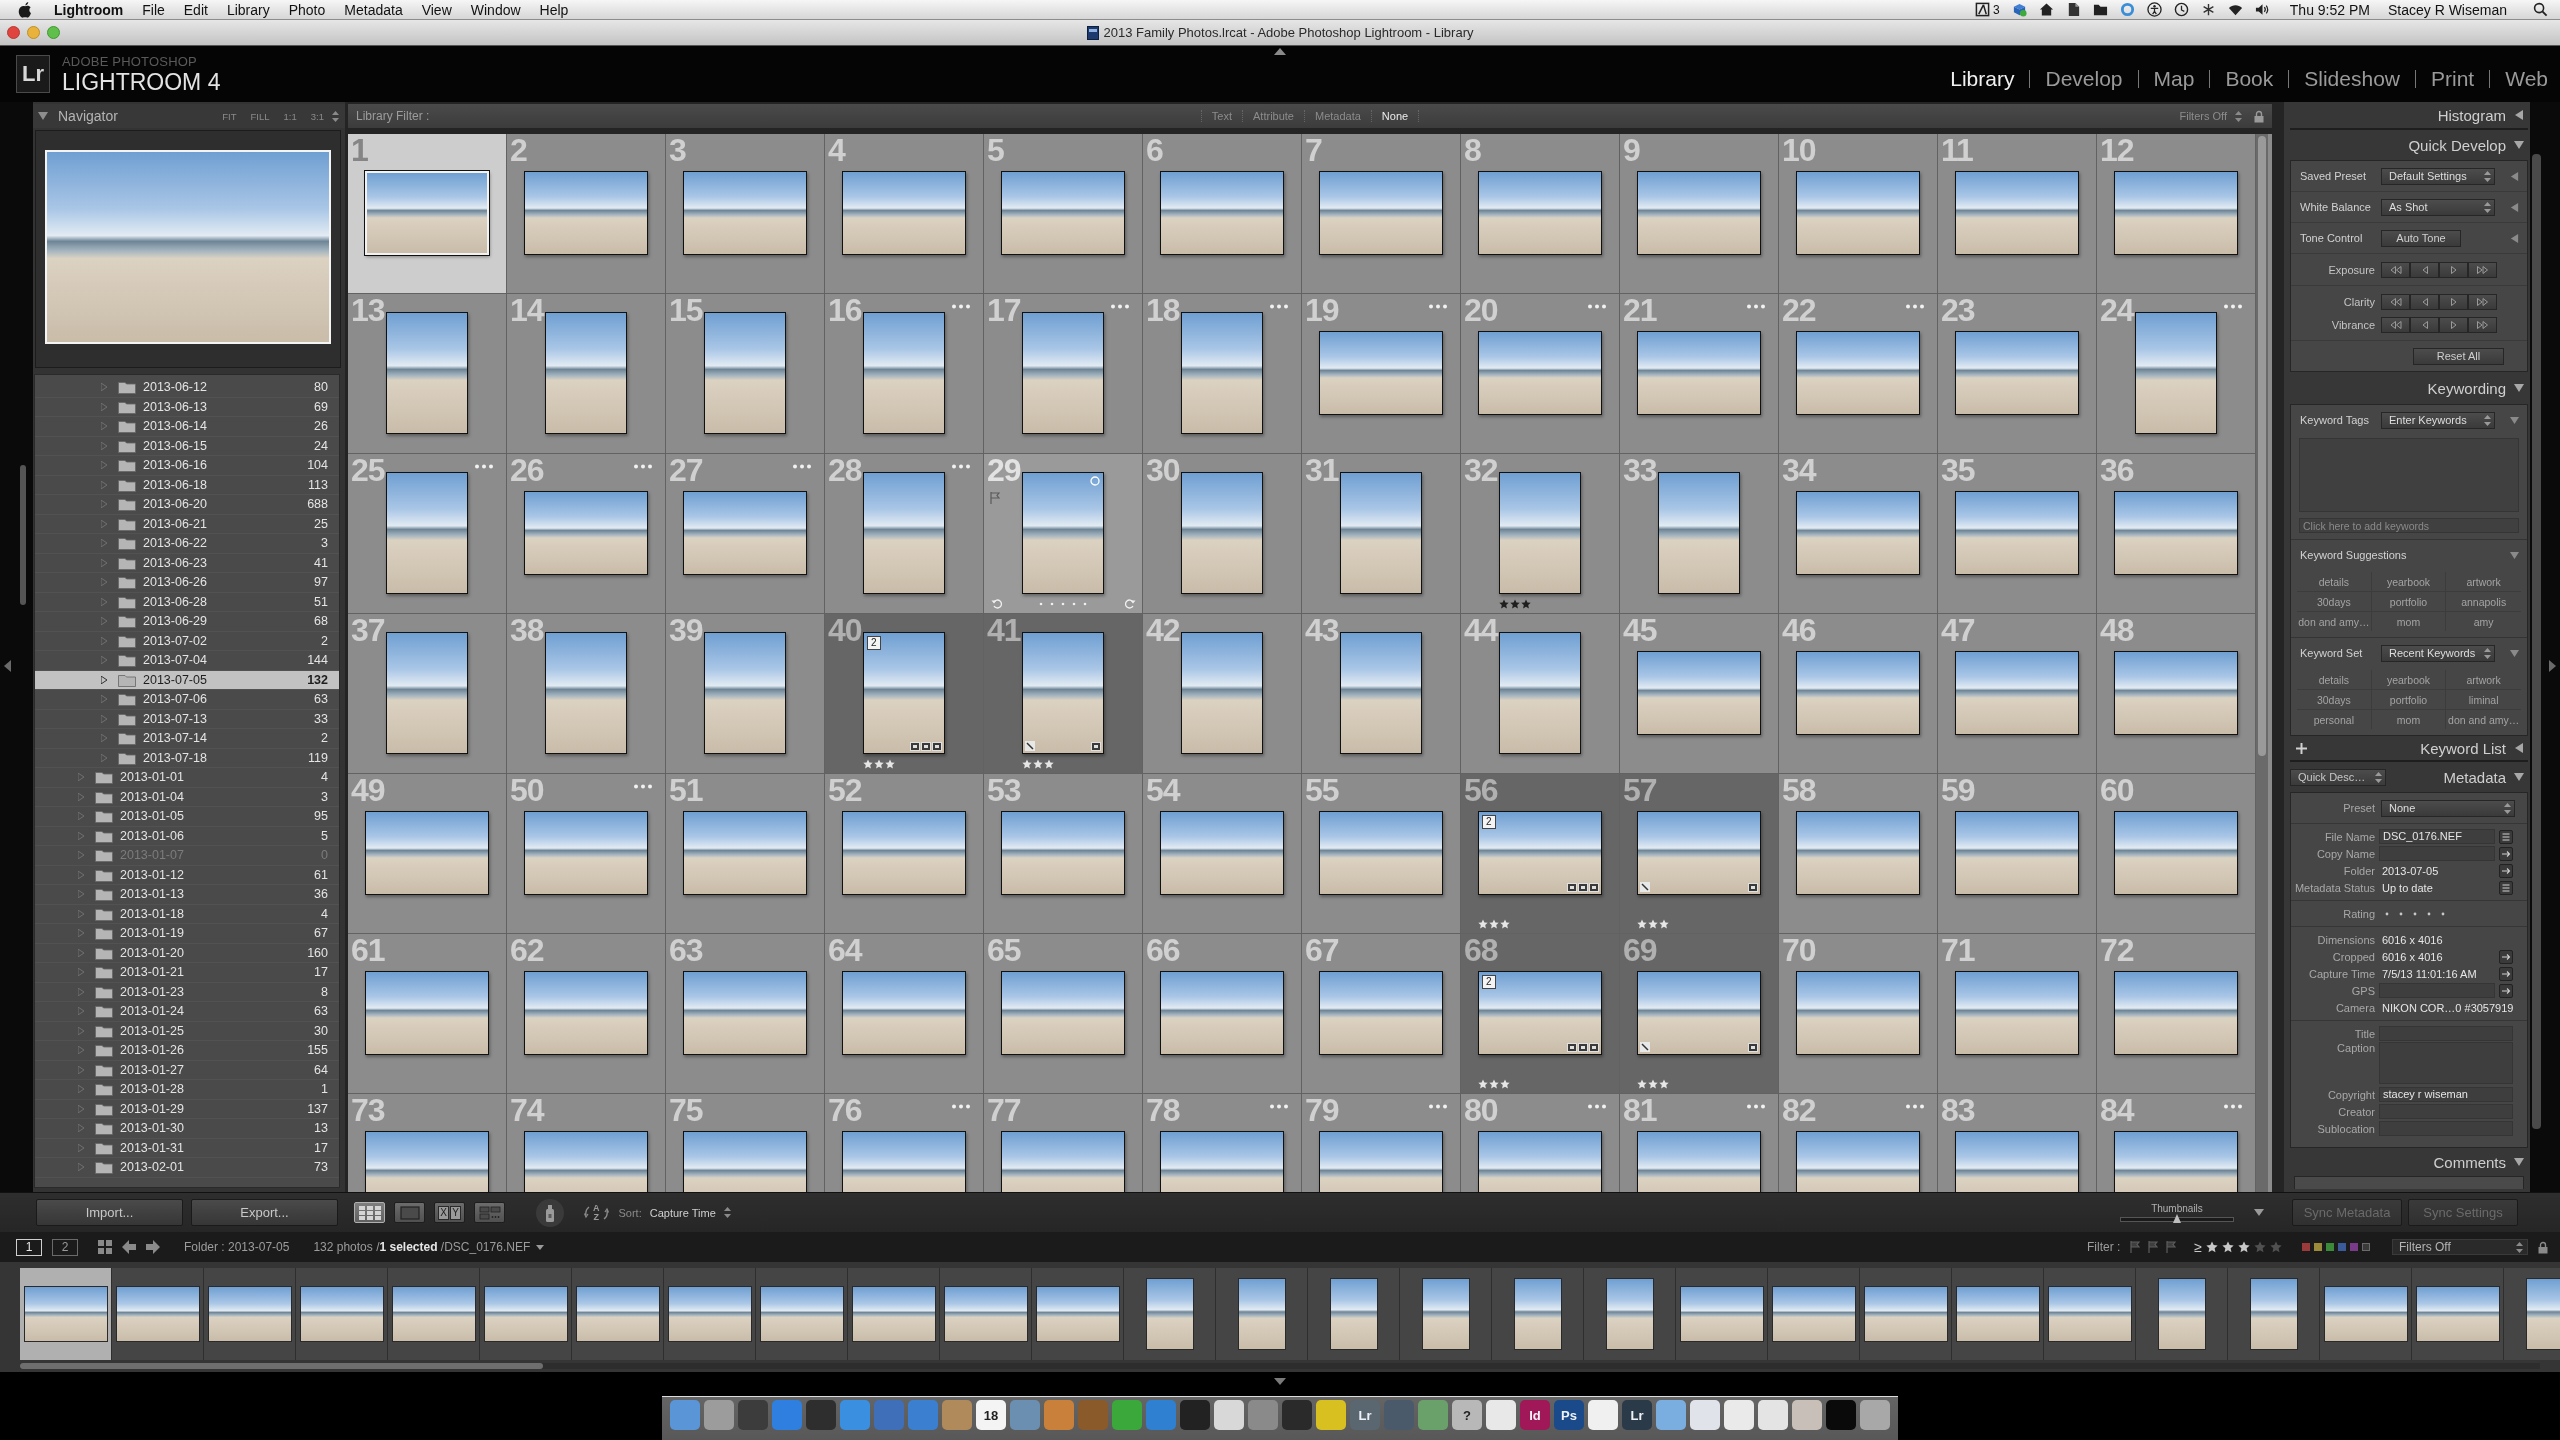  Describe the element at coordinates (1381, 854) in the screenshot. I see `grid-cell: 55` at that location.